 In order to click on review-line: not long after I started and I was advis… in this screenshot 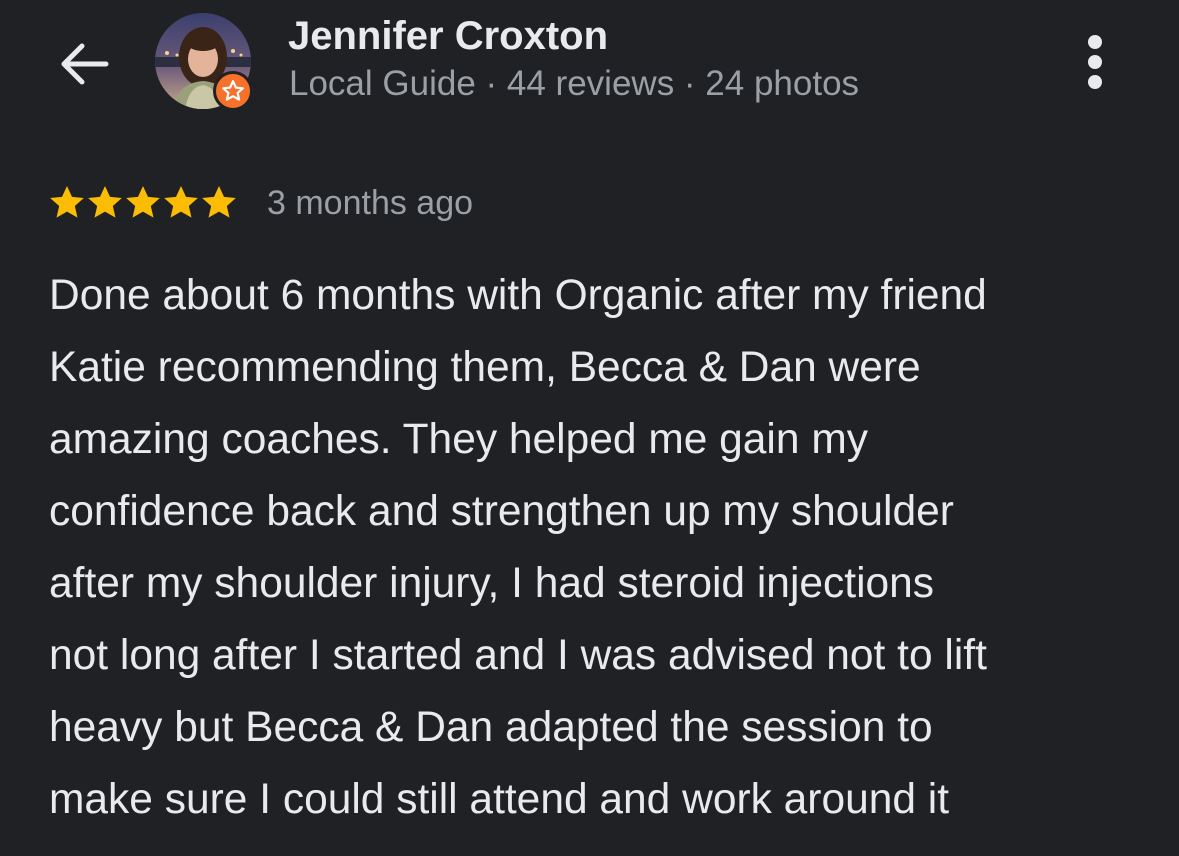, I will do `click(518, 655)`.